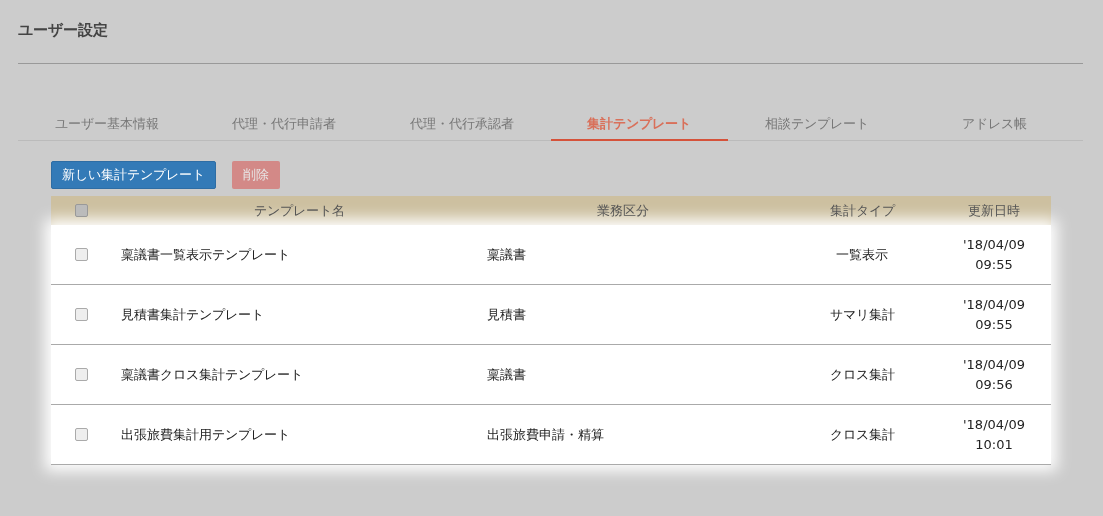 The width and height of the screenshot is (1103, 516). What do you see at coordinates (212, 374) in the screenshot?
I see `table-cell: 稟議書クロス集計テンプレート` at bounding box center [212, 374].